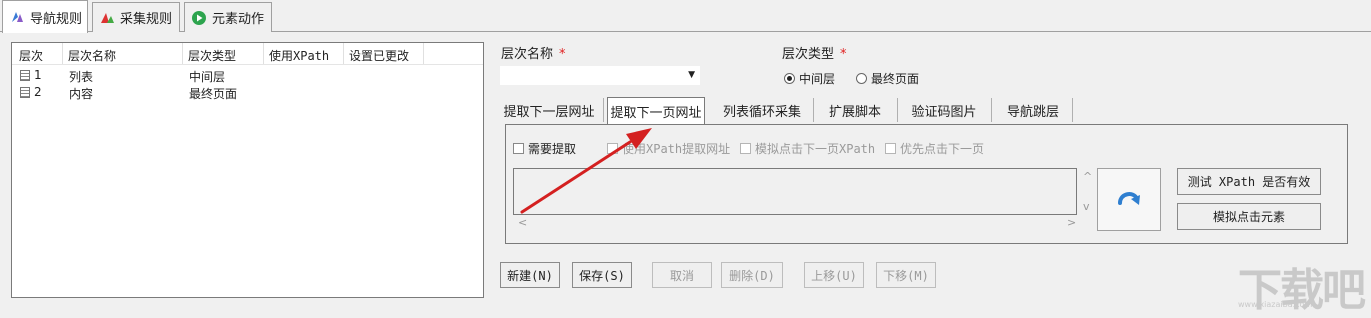 The width and height of the screenshot is (1371, 318). I want to click on new-button-label: 新建(N), so click(530, 275).